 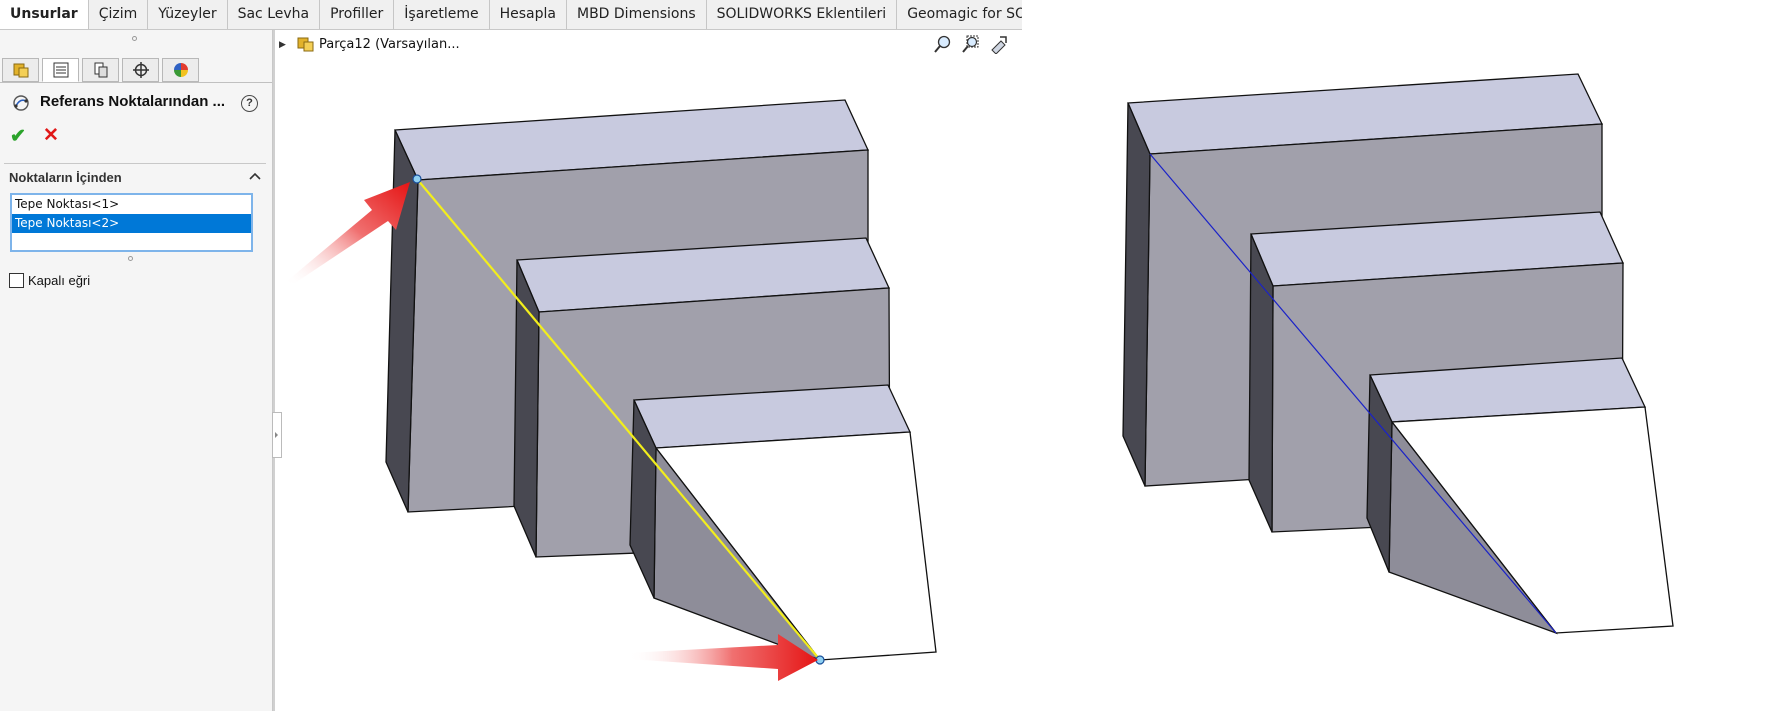 I want to click on closed-curve-label: Kapalı eğri, so click(x=59, y=280).